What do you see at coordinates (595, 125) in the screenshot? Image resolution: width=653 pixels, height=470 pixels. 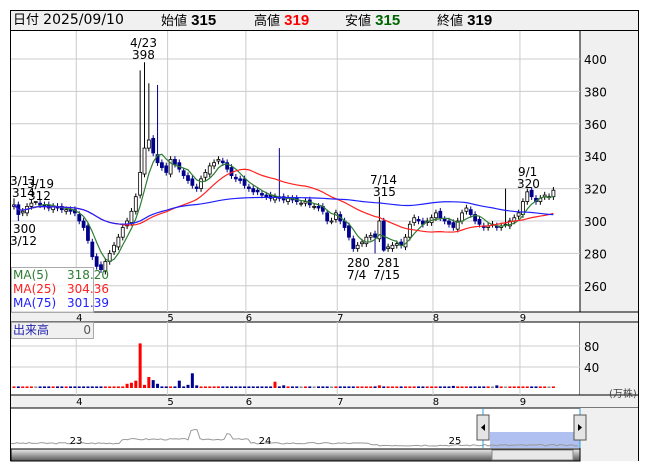 I see `price-tick-label: 360` at bounding box center [595, 125].